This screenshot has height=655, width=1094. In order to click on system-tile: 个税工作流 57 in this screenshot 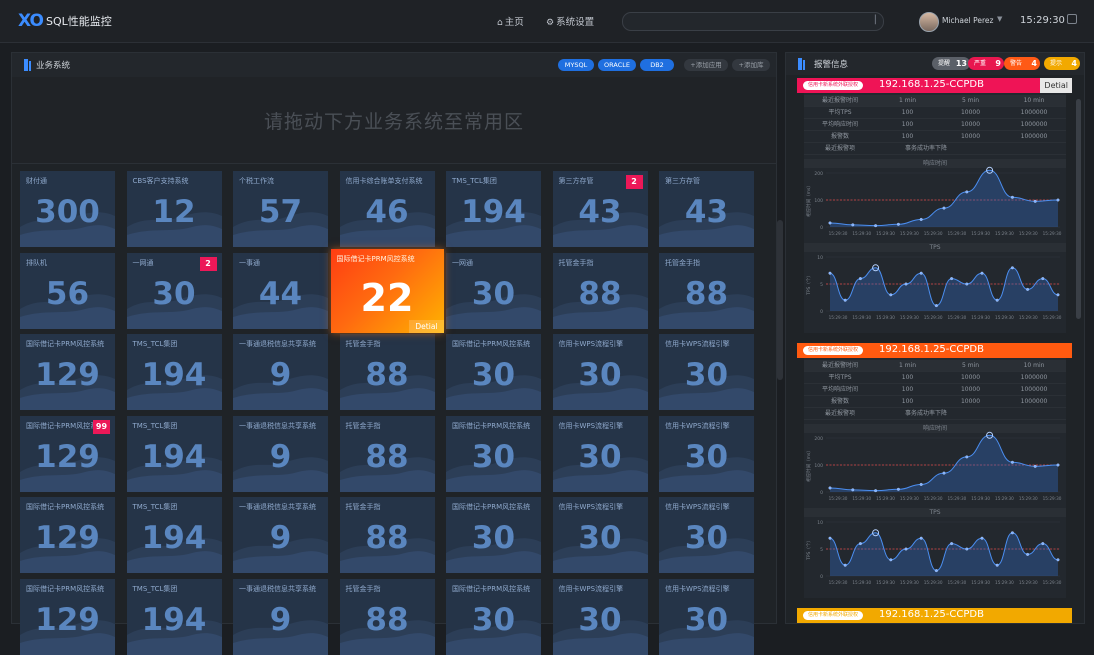, I will do `click(280, 209)`.